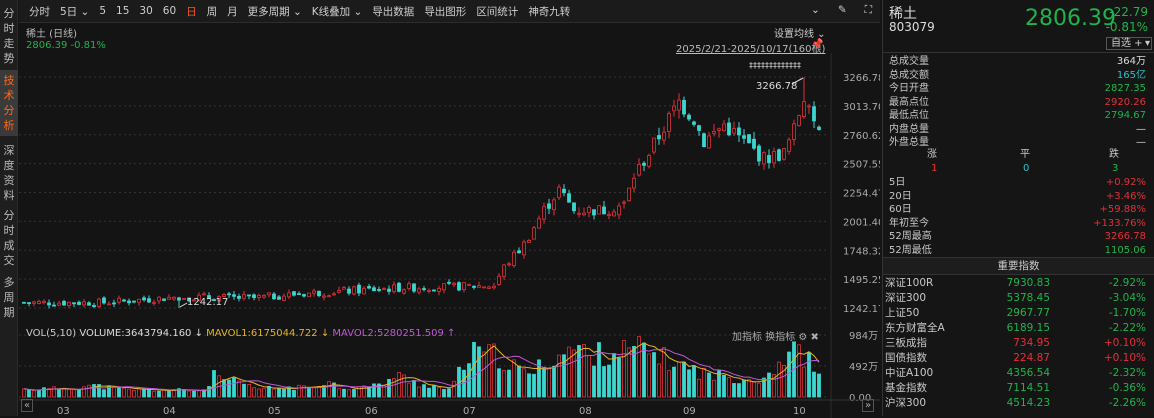 This screenshot has width=1154, height=418. I want to click on toolbar-item: 分时, so click(39, 11).